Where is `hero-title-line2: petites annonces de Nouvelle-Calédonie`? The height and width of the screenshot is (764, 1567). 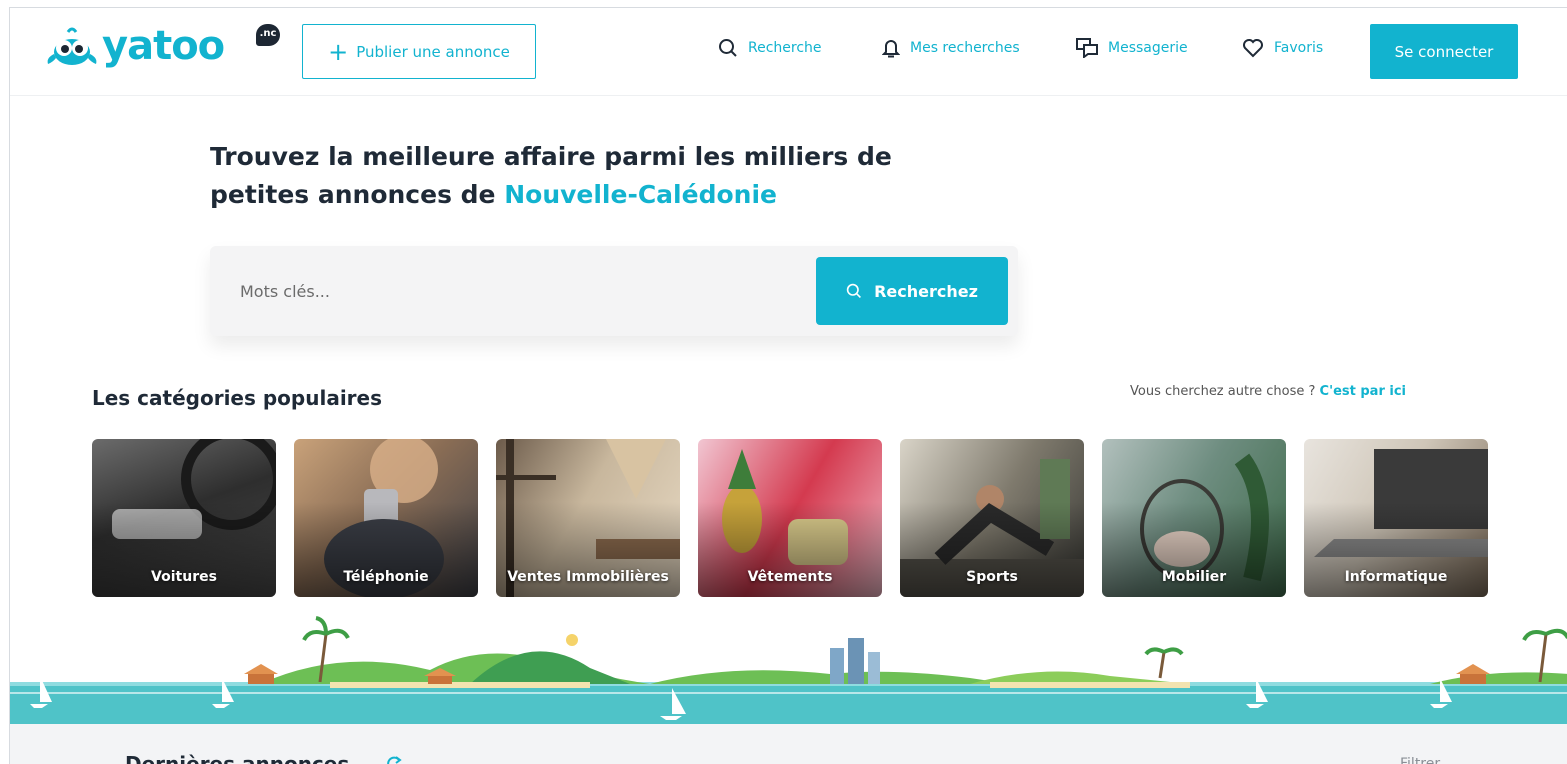
hero-title-line2: petites annonces de Nouvelle-Calédonie is located at coordinates (570, 195).